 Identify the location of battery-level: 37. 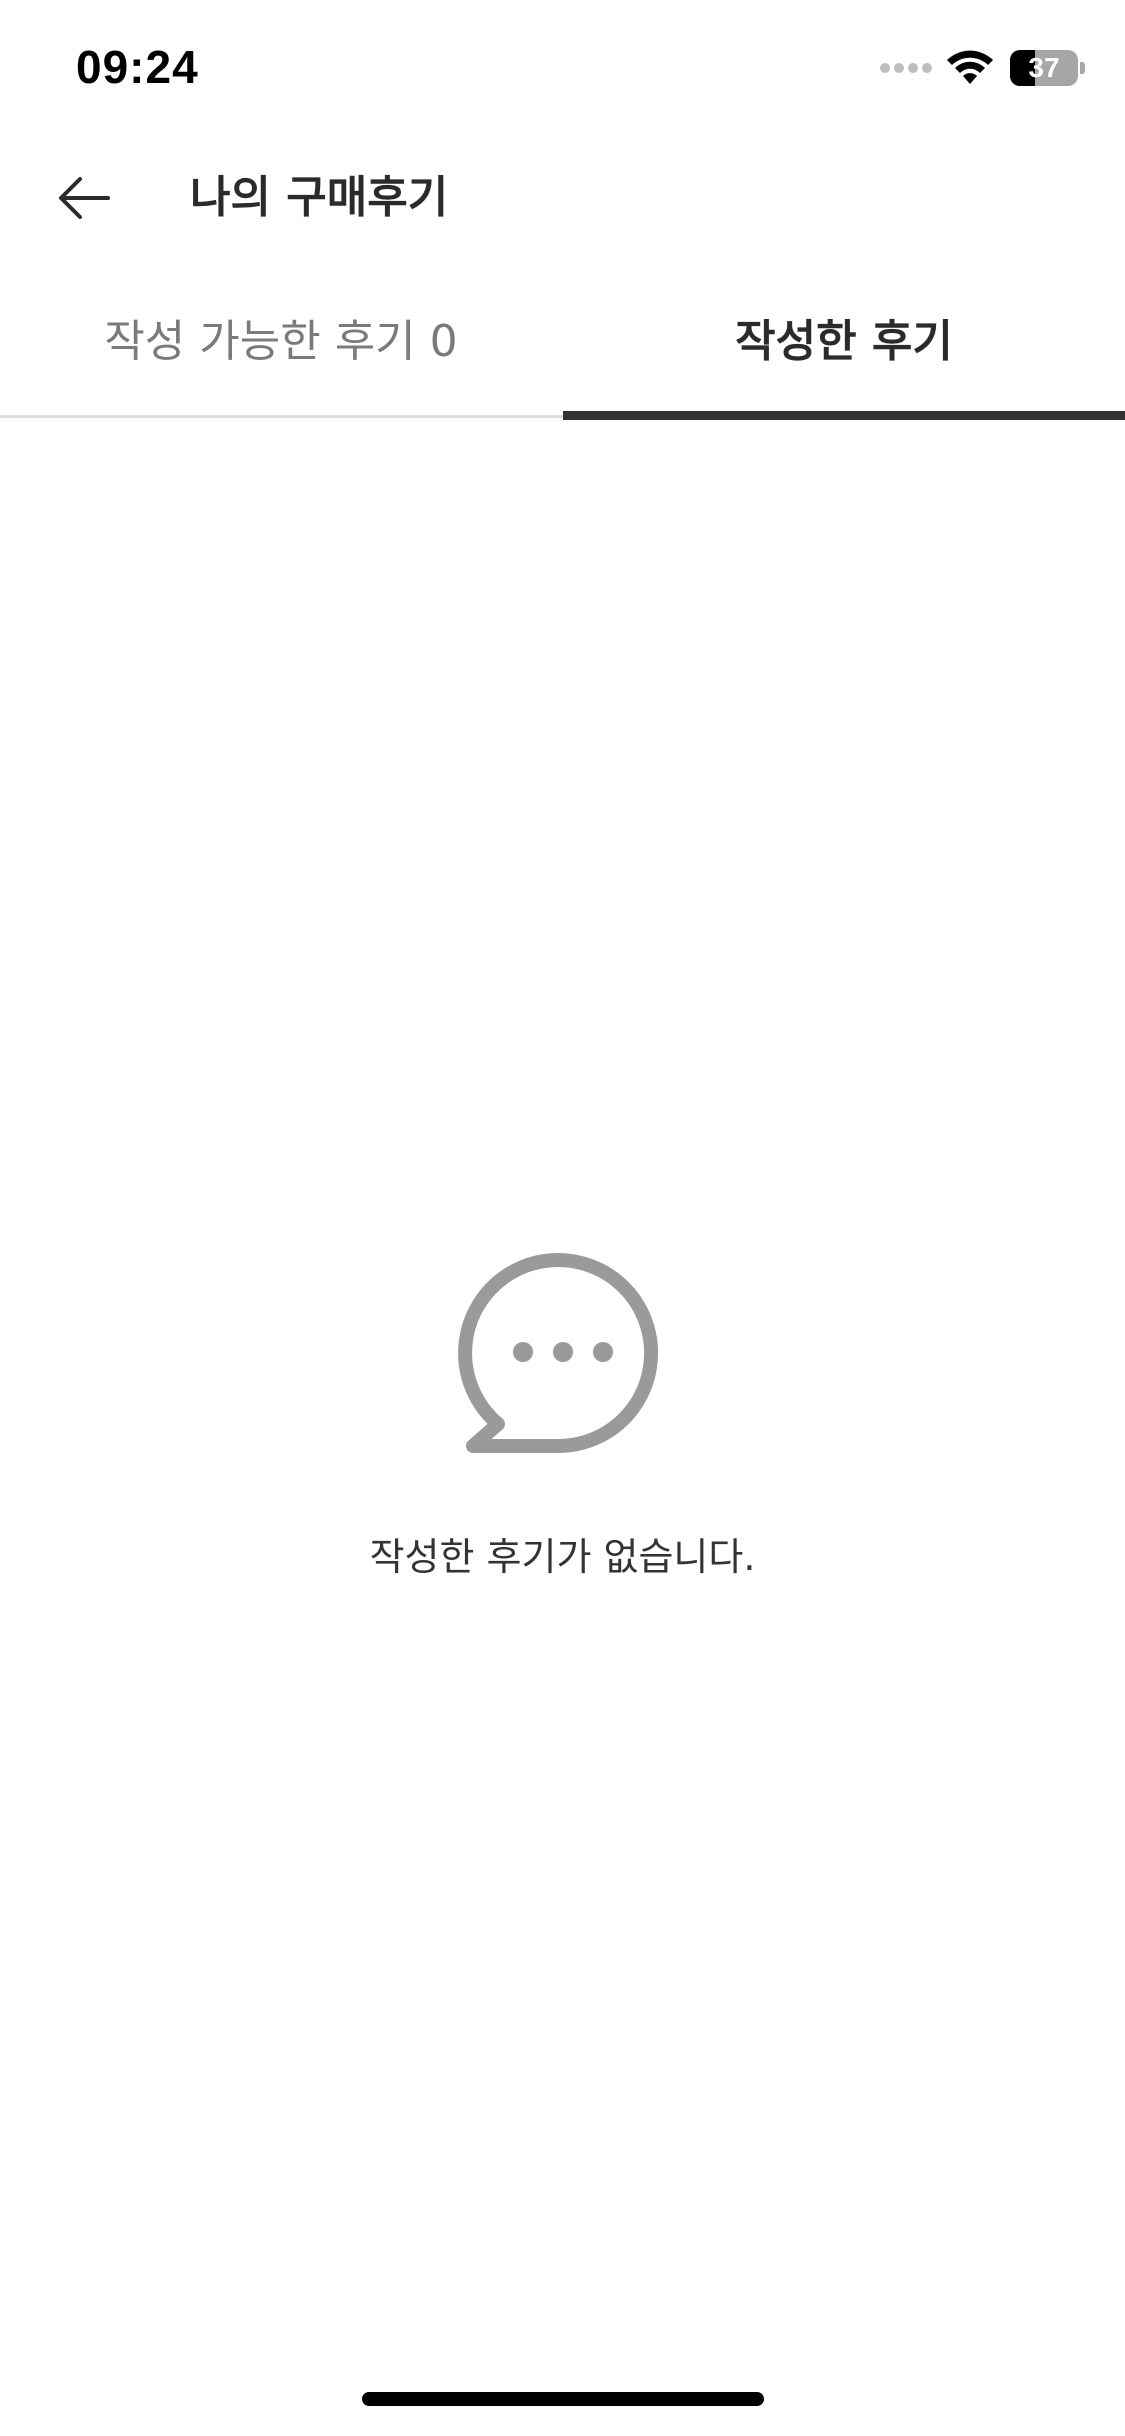
(1044, 67).